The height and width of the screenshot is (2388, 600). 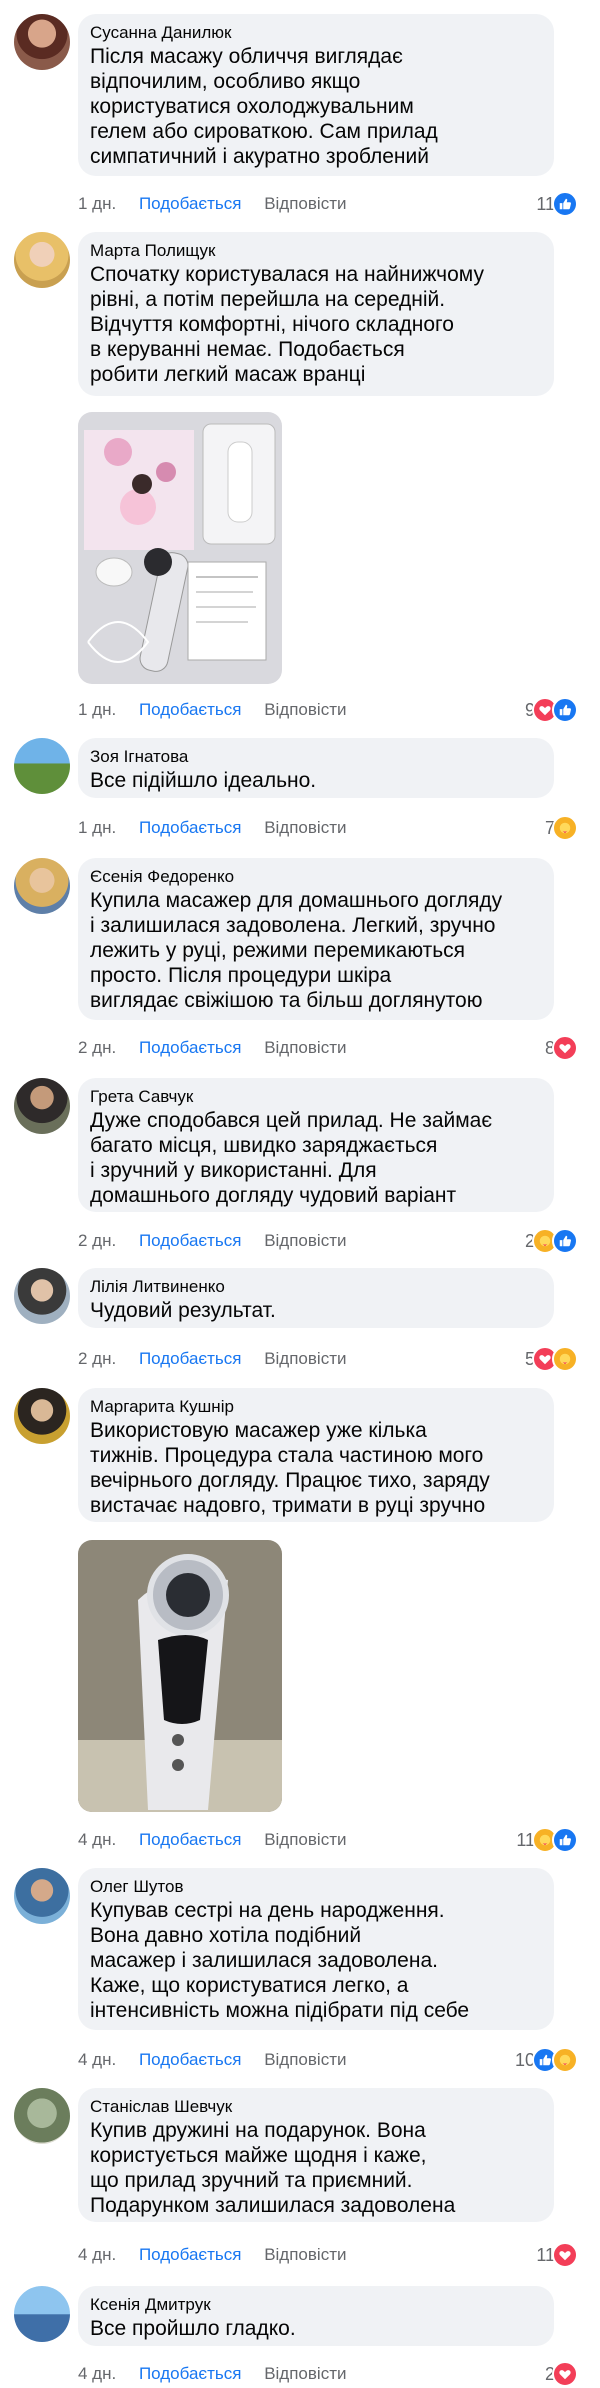 I want to click on reaction-summary: 7, so click(x=561, y=828).